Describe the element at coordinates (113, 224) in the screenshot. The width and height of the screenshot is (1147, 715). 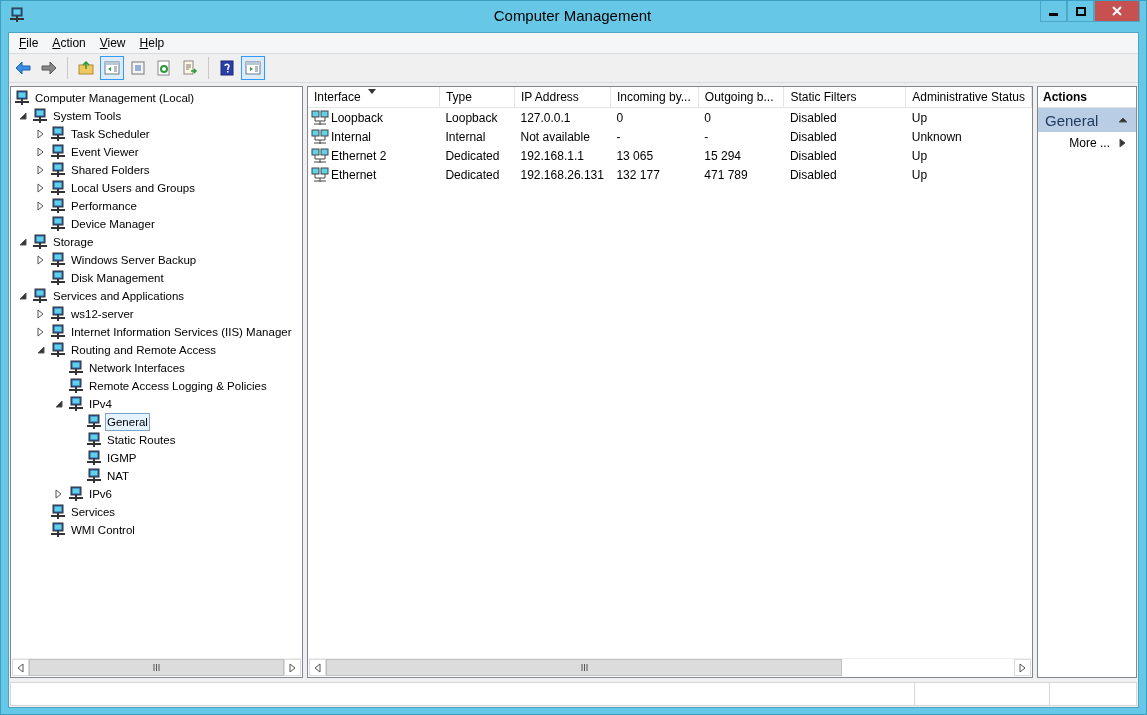
I see `tree-item: Device Manager` at that location.